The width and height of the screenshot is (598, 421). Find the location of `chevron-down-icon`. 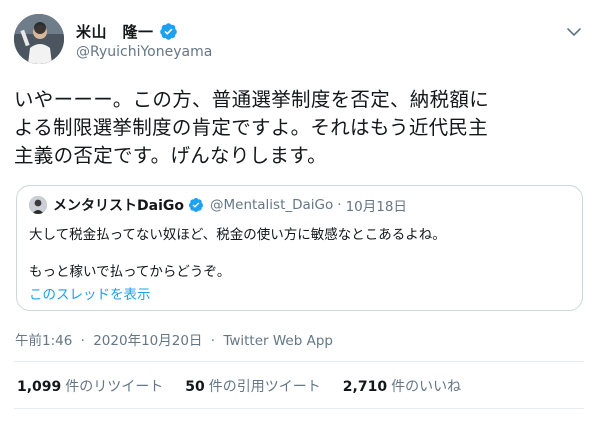

chevron-down-icon is located at coordinates (574, 32).